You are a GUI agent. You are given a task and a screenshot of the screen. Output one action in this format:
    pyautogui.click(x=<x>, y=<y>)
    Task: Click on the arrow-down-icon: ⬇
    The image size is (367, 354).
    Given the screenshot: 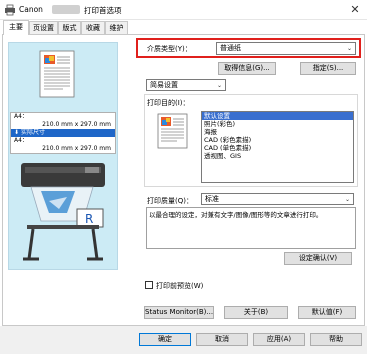 What is the action you would take?
    pyautogui.click(x=17, y=132)
    